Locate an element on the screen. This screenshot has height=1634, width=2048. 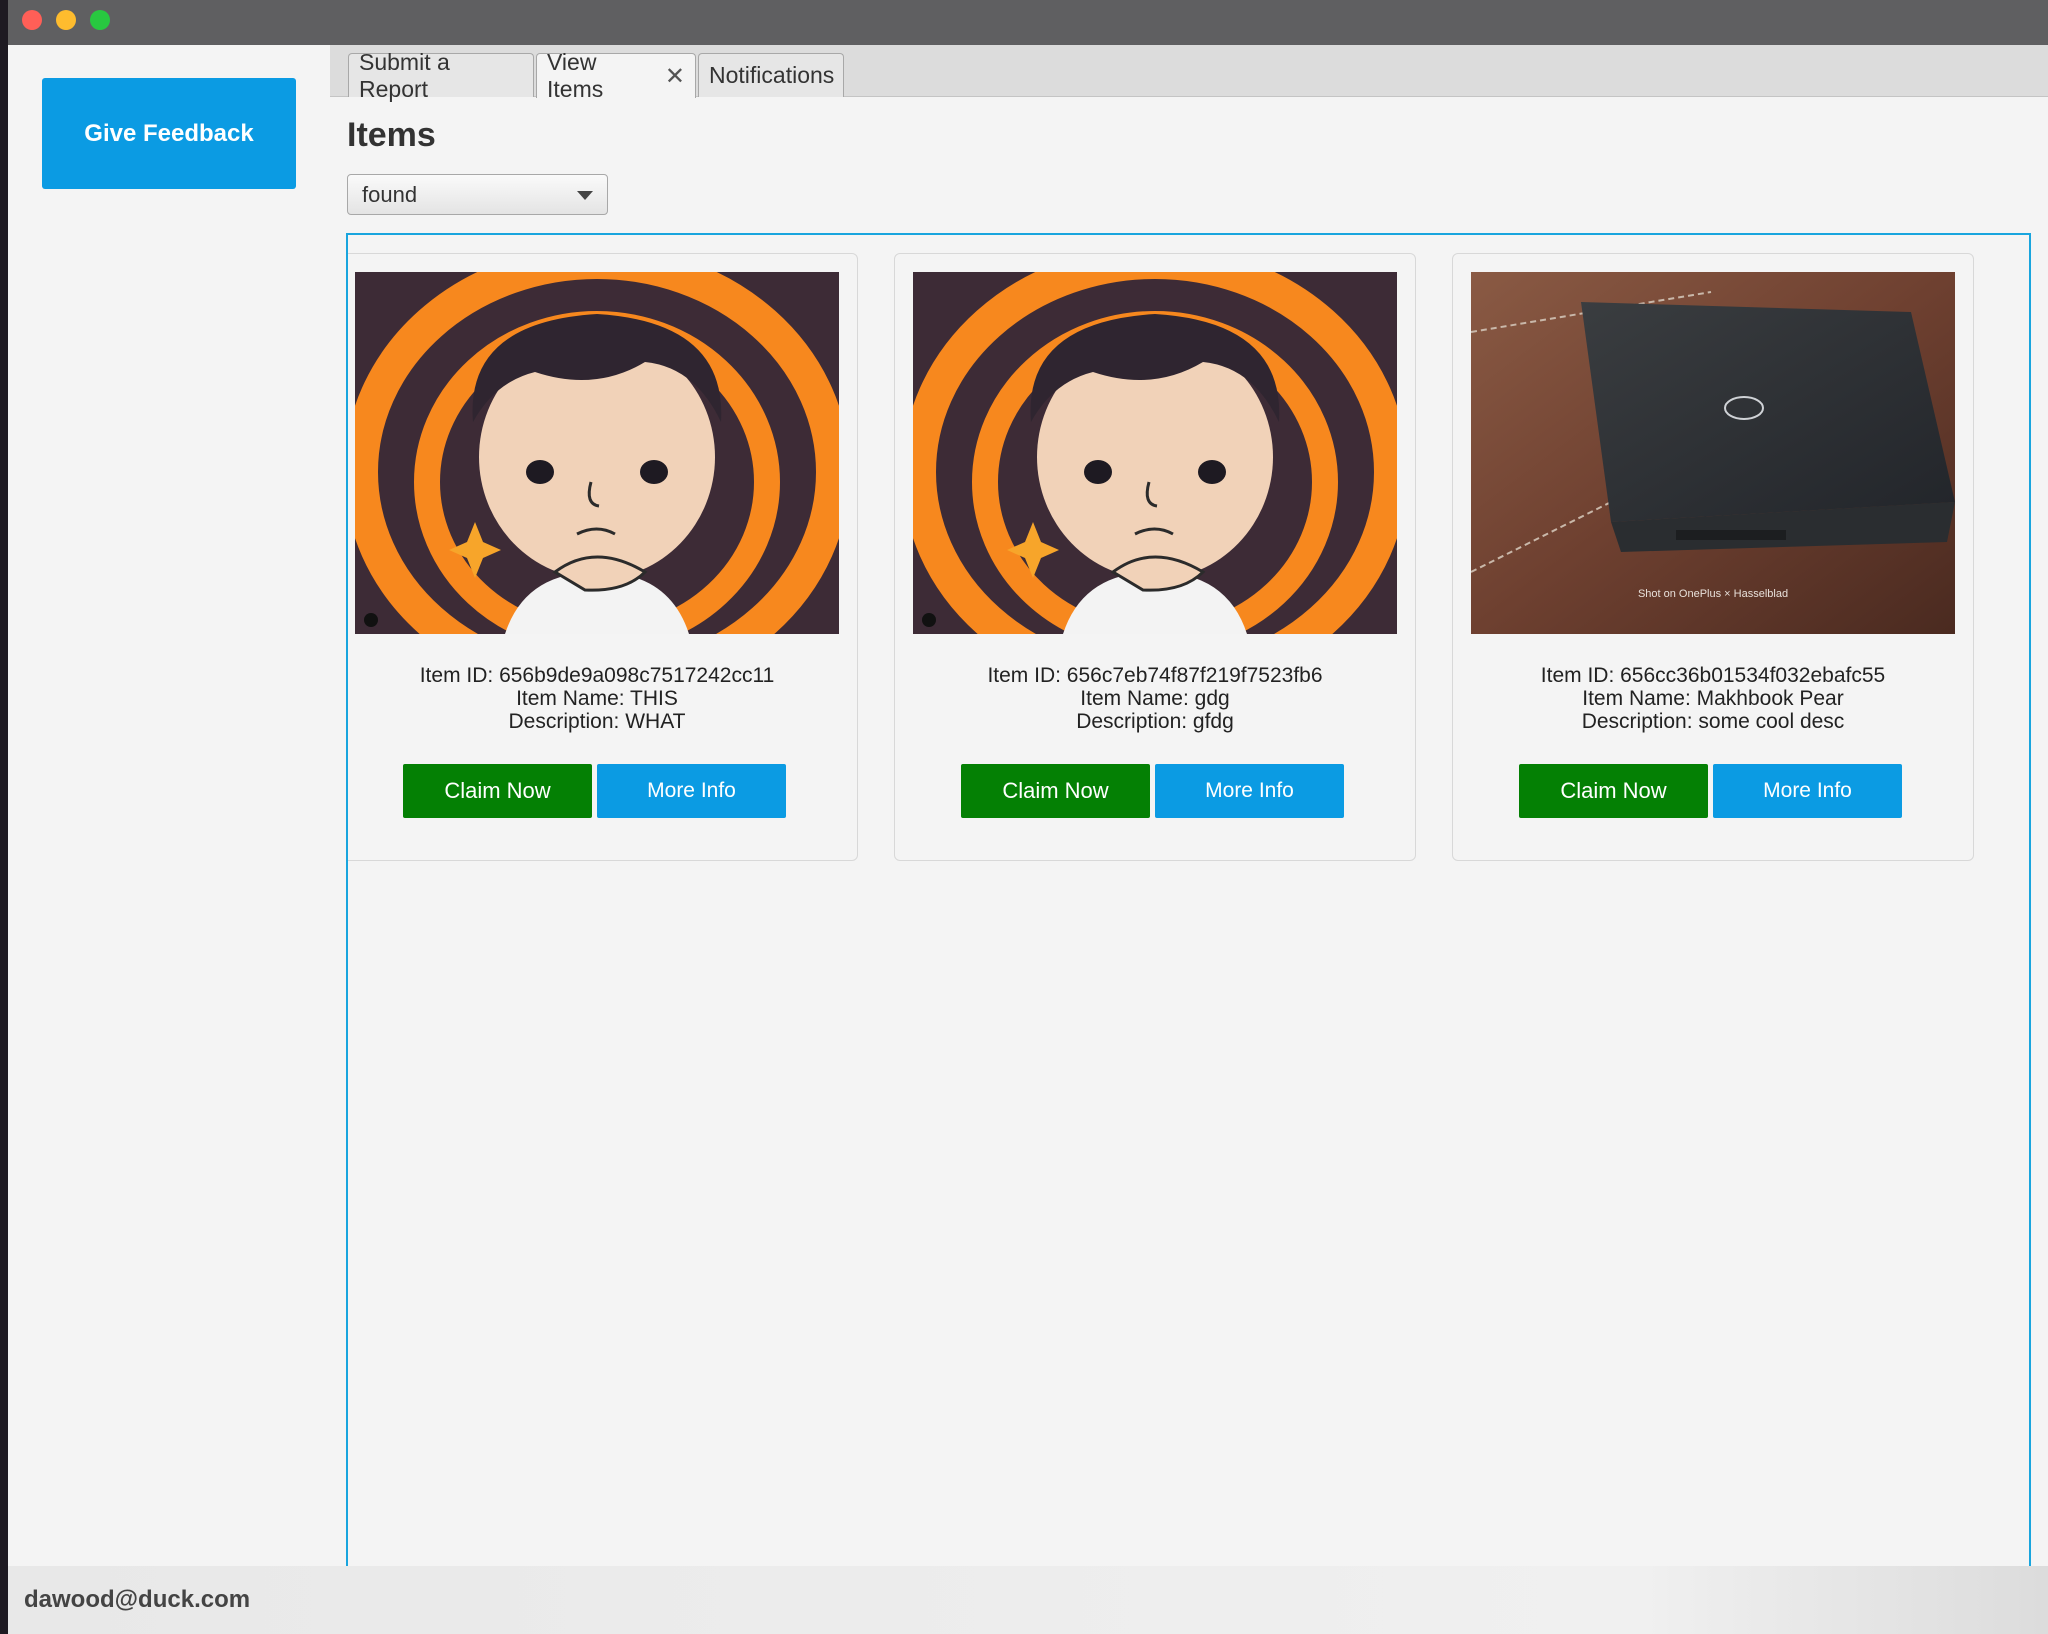
item-name-text: Item Name: Makhbook Pear is located at coordinates (1713, 698).